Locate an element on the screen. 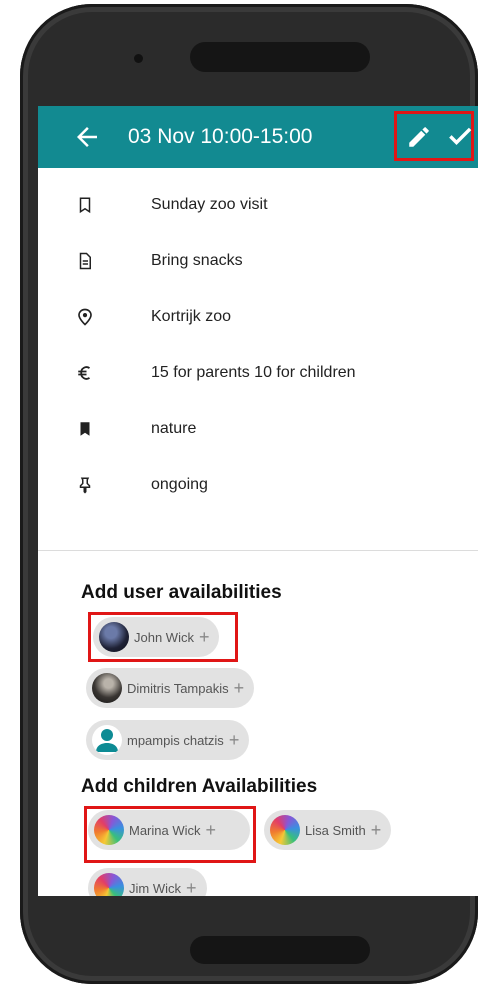 The height and width of the screenshot is (988, 491). euro-icon is located at coordinates (85, 373).